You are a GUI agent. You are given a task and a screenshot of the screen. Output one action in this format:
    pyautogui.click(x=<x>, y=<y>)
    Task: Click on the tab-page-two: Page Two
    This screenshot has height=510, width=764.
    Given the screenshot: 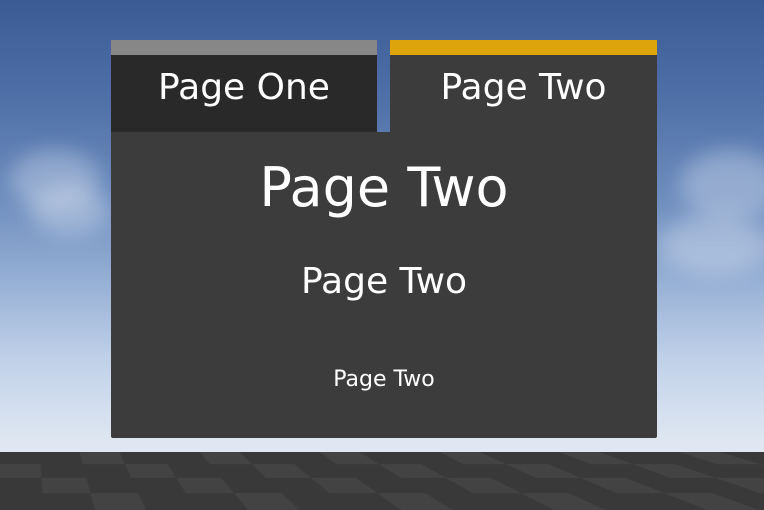 What is the action you would take?
    pyautogui.click(x=523, y=86)
    